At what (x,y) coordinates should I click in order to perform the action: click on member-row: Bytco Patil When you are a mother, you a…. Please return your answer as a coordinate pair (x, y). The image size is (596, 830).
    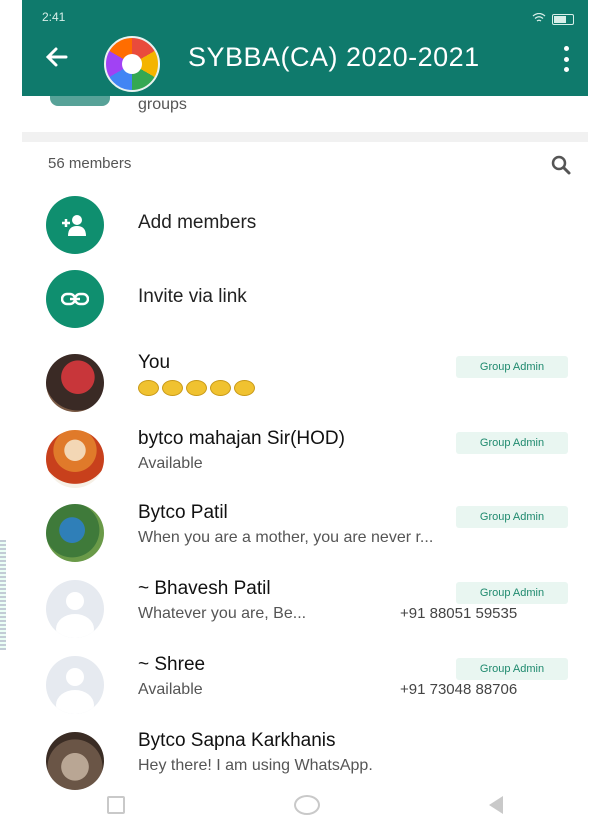
    Looking at the image, I should click on (305, 531).